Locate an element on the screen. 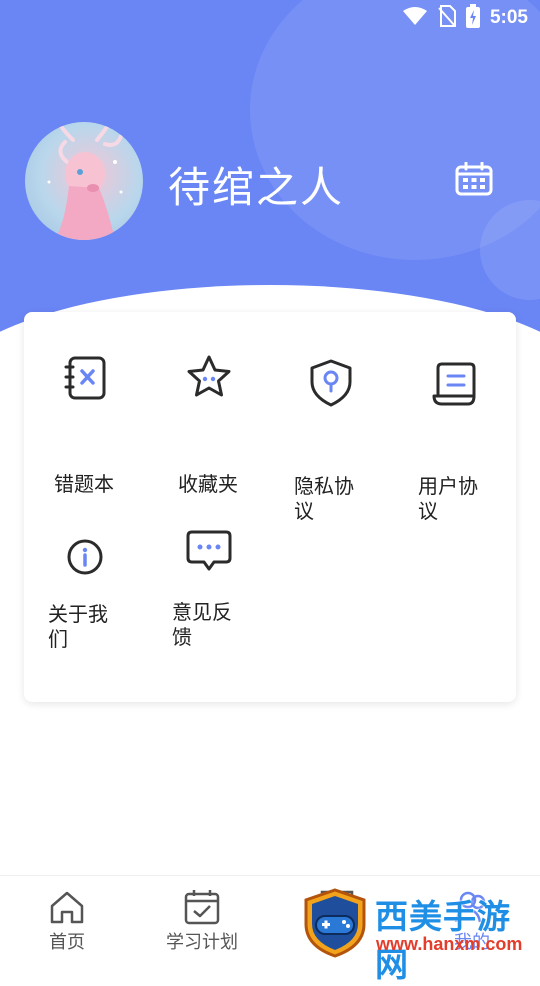 This screenshot has height=986, width=540. menu-item-user-agreement: 用户协议 is located at coordinates (471, 437).